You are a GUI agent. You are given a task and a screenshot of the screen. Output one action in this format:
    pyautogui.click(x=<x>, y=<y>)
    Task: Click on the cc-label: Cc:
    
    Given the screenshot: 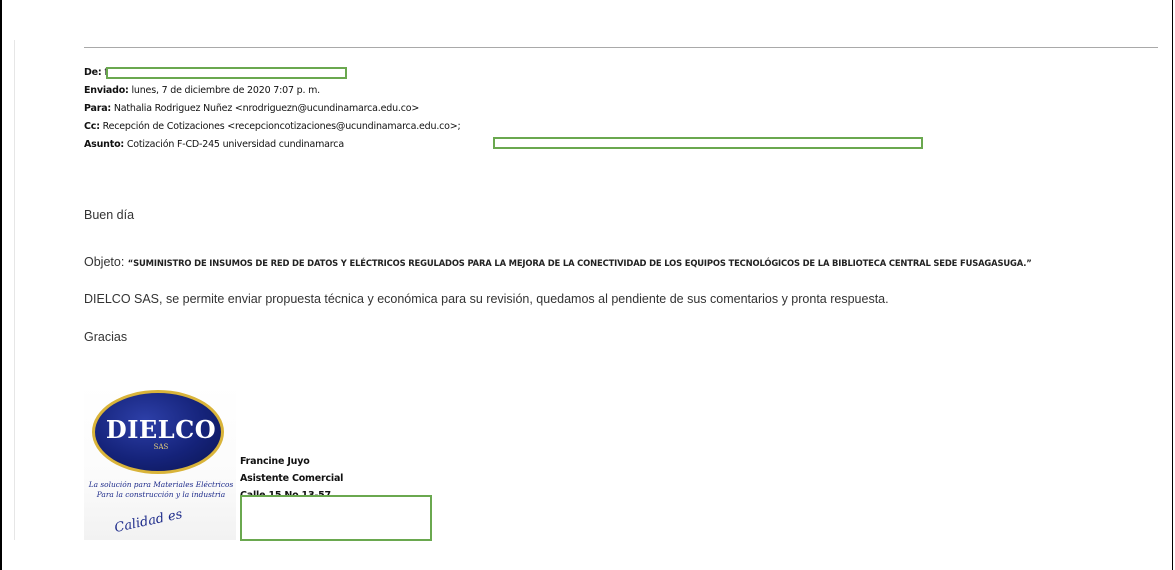 What is the action you would take?
    pyautogui.click(x=92, y=126)
    